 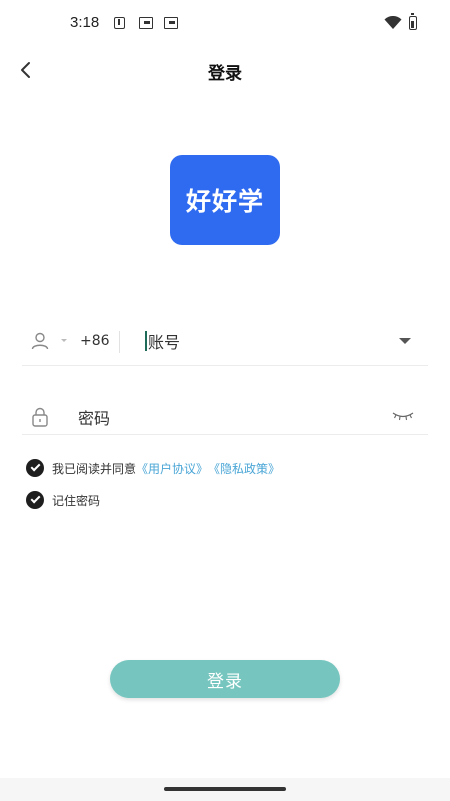 What do you see at coordinates (40, 341) in the screenshot?
I see `user-icon` at bounding box center [40, 341].